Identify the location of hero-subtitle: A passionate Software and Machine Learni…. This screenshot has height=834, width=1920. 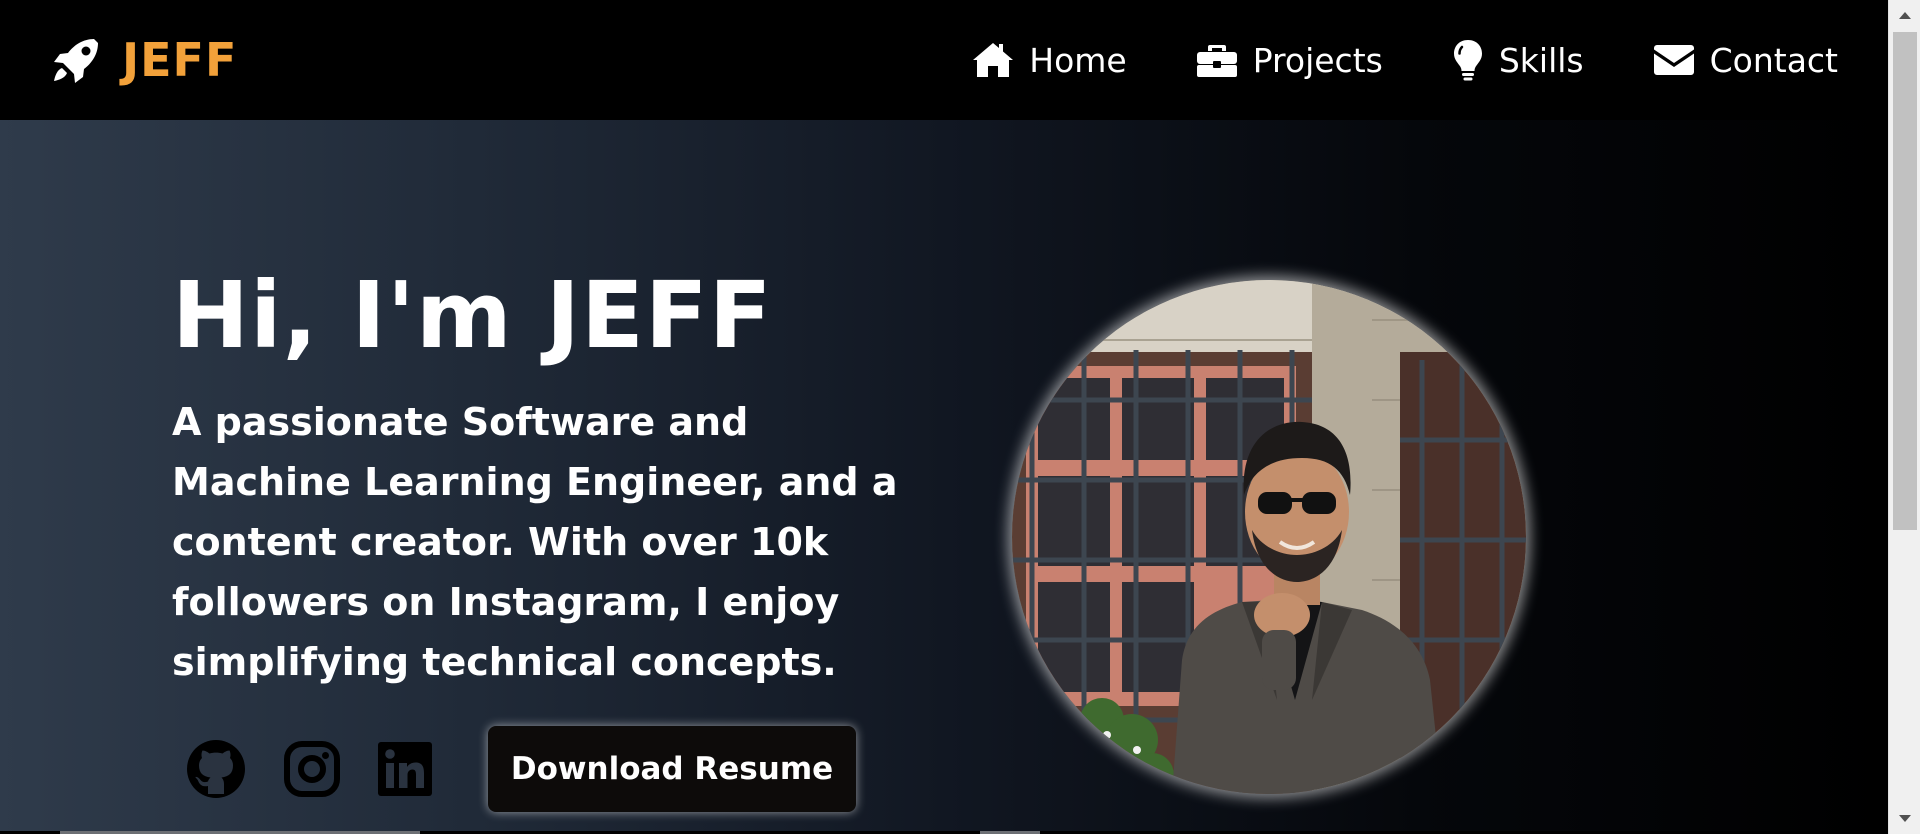
(535, 542).